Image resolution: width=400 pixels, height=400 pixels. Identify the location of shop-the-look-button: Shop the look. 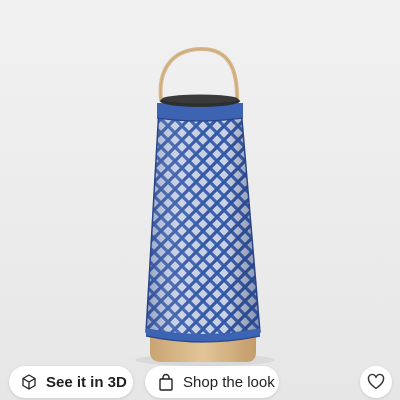
(212, 382).